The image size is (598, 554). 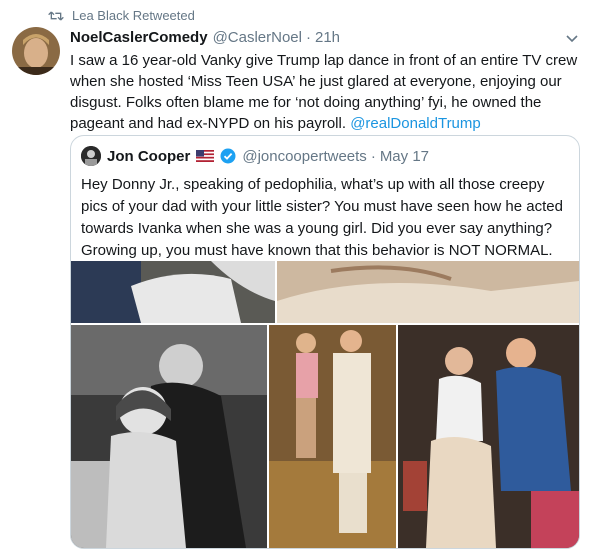 I want to click on photo-top-right, so click(x=428, y=292).